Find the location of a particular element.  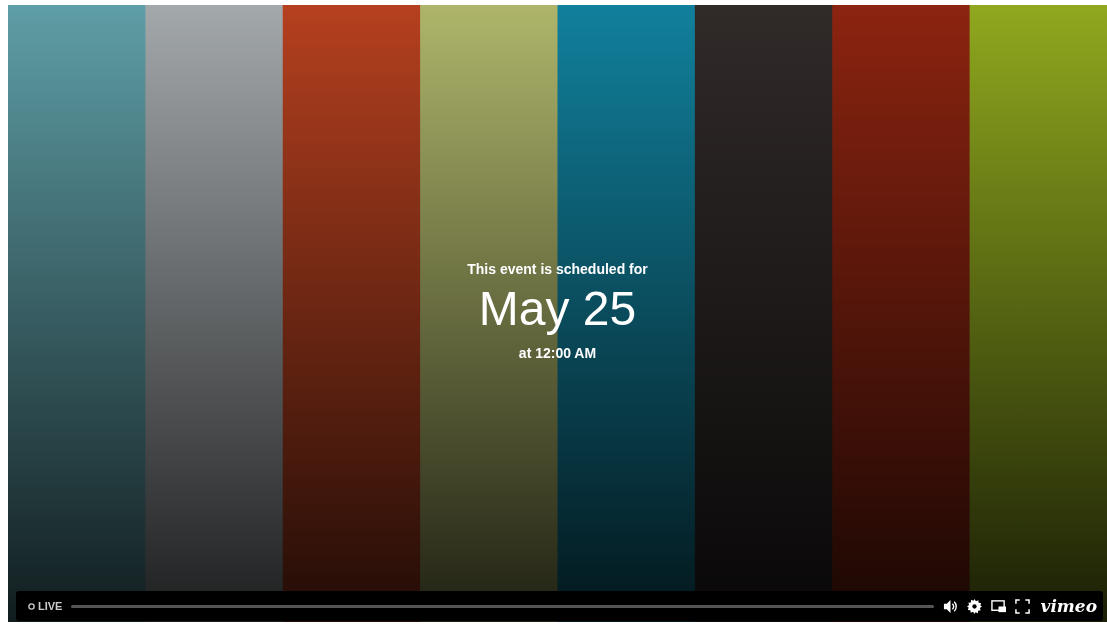

live-status-icon is located at coordinates (31, 606).